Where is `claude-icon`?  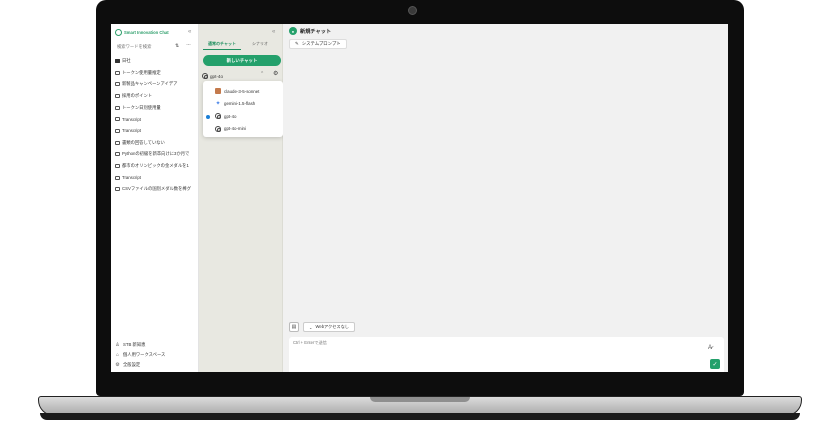
claude-icon is located at coordinates (218, 91).